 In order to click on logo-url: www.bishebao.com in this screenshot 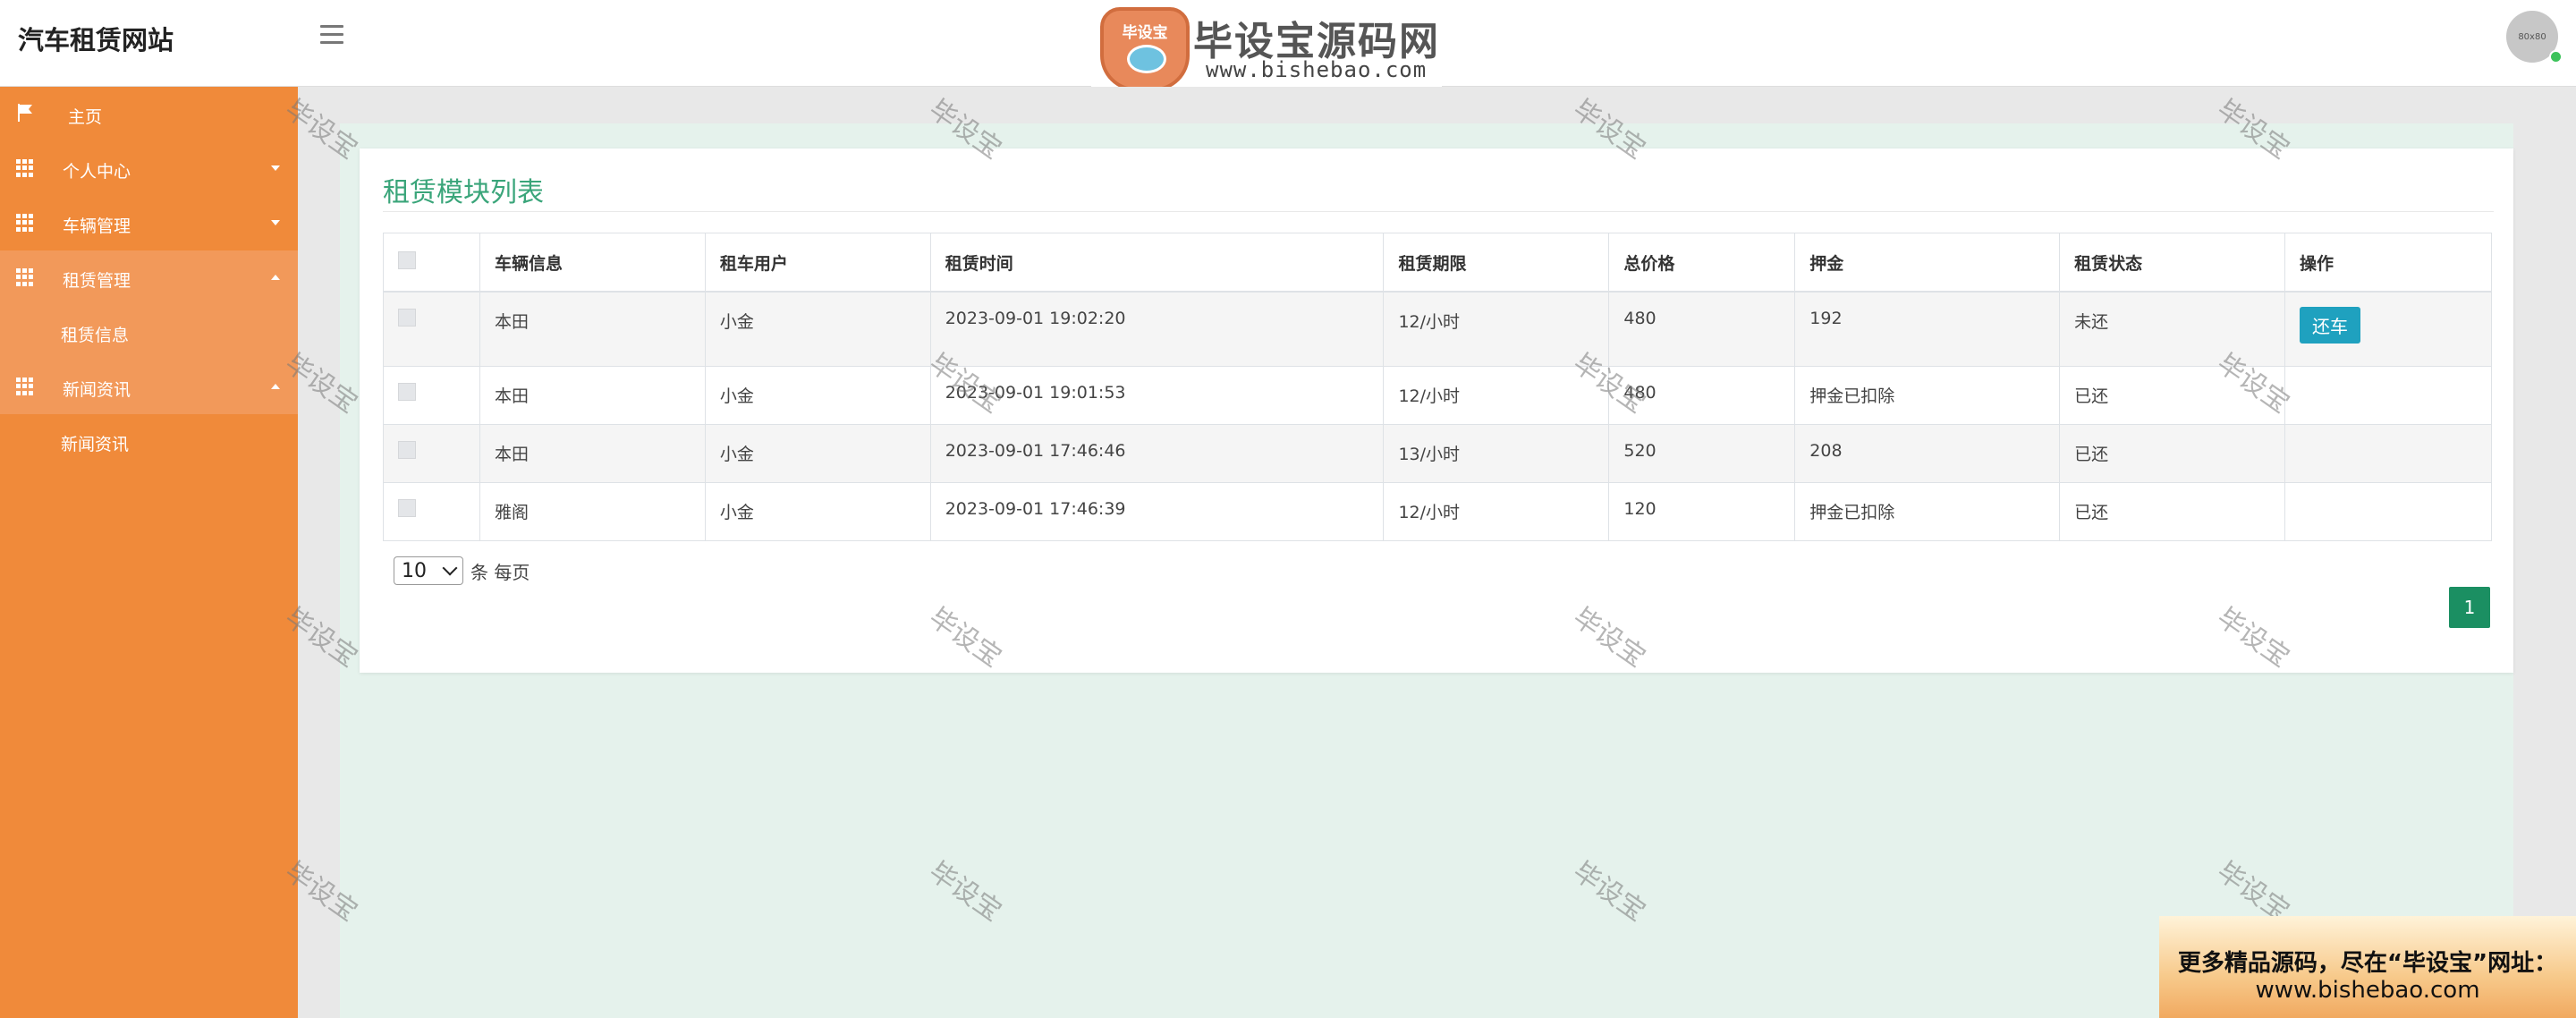, I will do `click(1317, 69)`.